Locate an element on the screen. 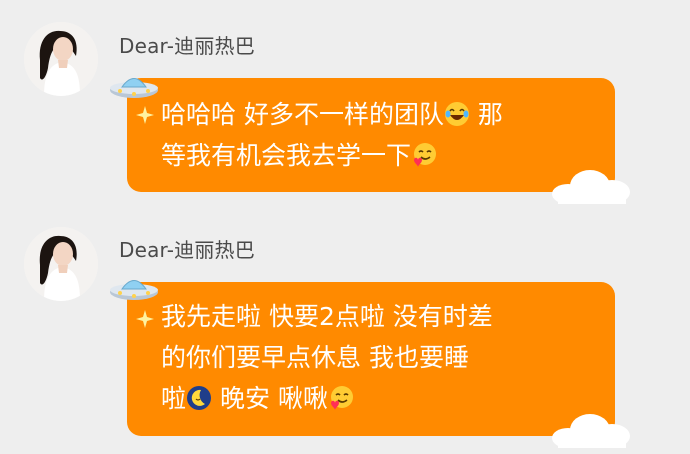 This screenshot has width=690, height=454. message-text: 哈哈哈 好多不一样的团队 is located at coordinates (302, 114).